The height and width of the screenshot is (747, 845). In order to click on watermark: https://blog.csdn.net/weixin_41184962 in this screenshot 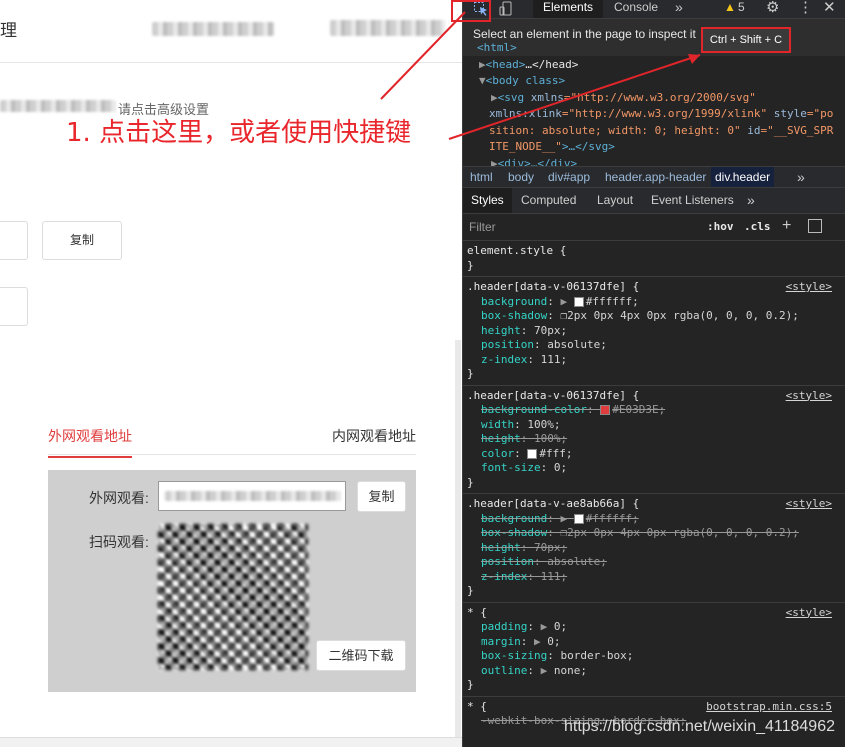, I will do `click(699, 726)`.